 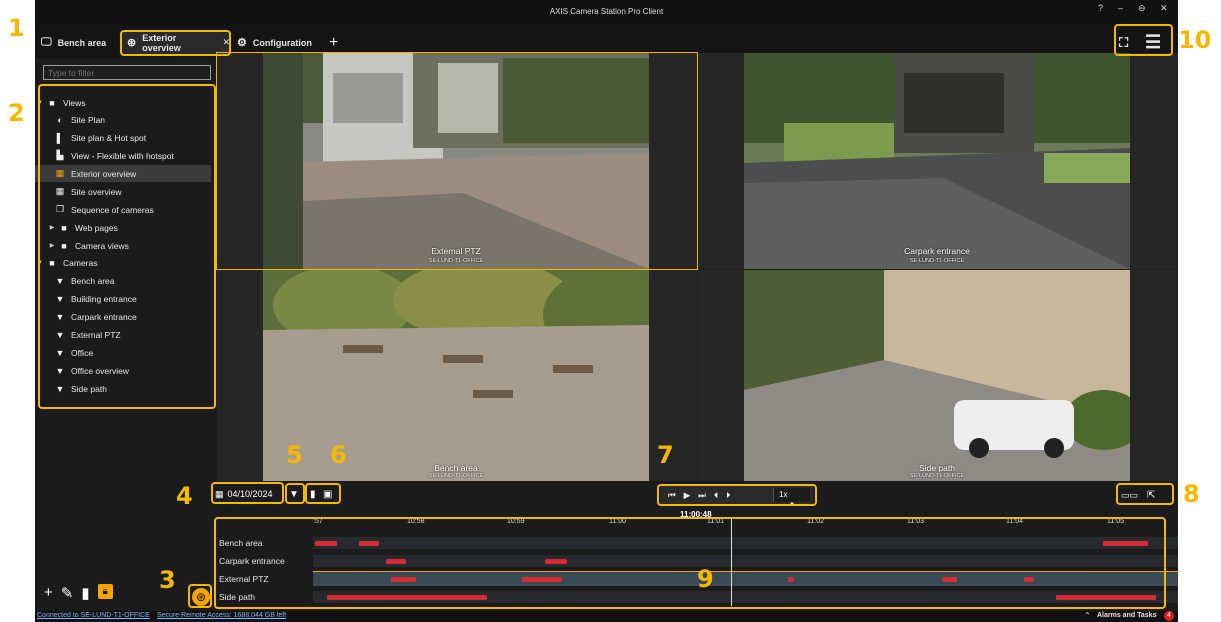 What do you see at coordinates (456, 251) in the screenshot?
I see `camera-name-label: External PTZ` at bounding box center [456, 251].